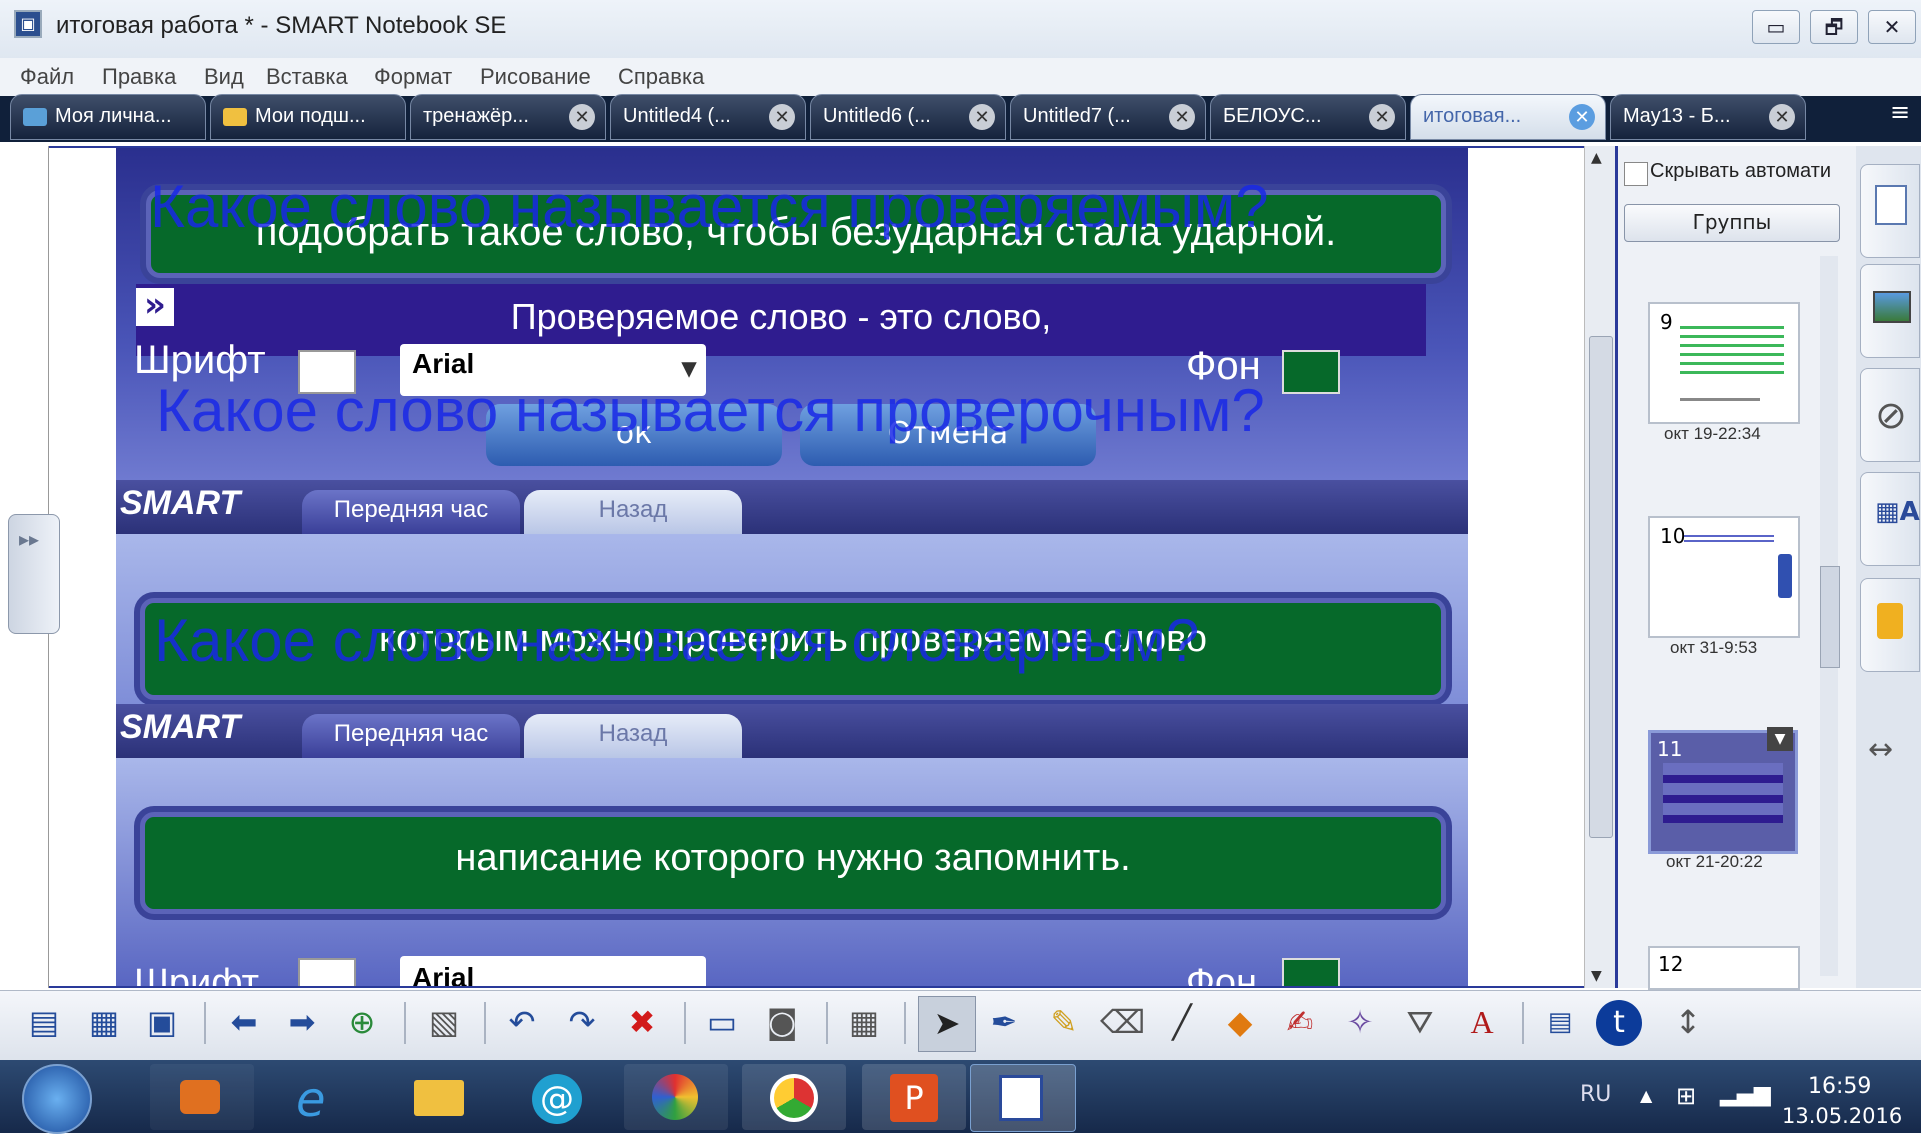 This screenshot has height=1134, width=1921. Describe the element at coordinates (1619, 1023) in the screenshot. I see `info-icon: t` at that location.